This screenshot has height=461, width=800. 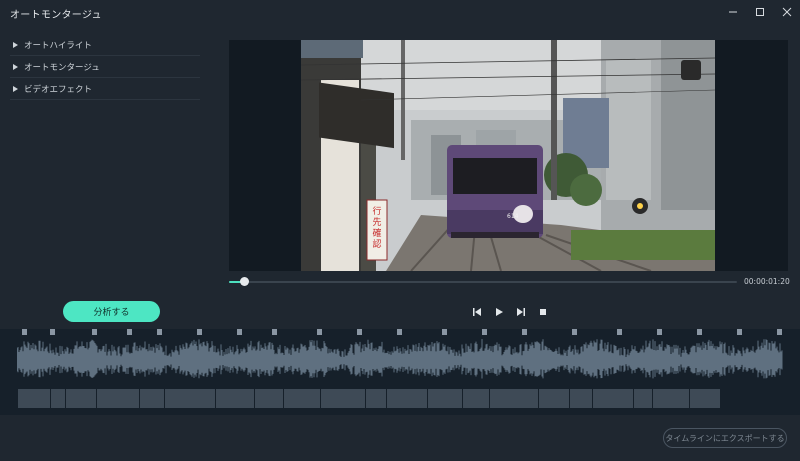 What do you see at coordinates (510, 312) in the screenshot?
I see `transport-controls` at bounding box center [510, 312].